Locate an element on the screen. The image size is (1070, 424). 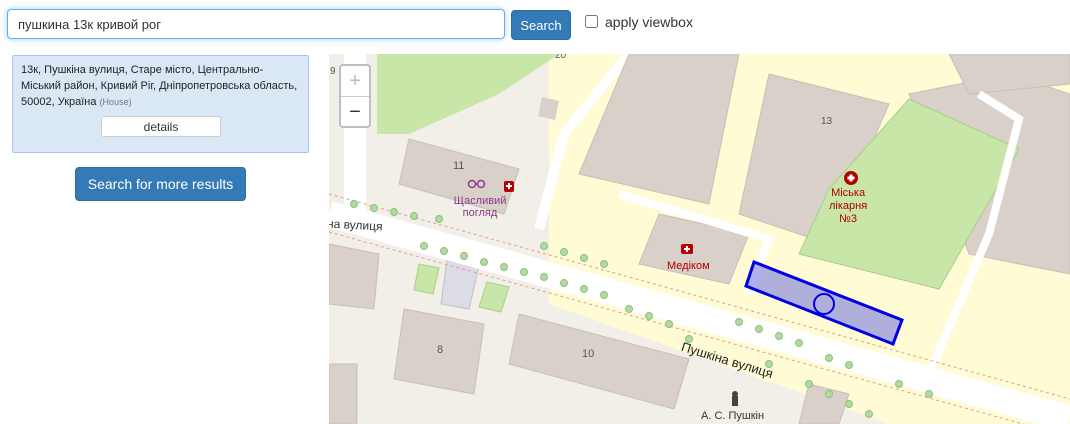
poi-hospital-line3: №3 is located at coordinates (848, 219).